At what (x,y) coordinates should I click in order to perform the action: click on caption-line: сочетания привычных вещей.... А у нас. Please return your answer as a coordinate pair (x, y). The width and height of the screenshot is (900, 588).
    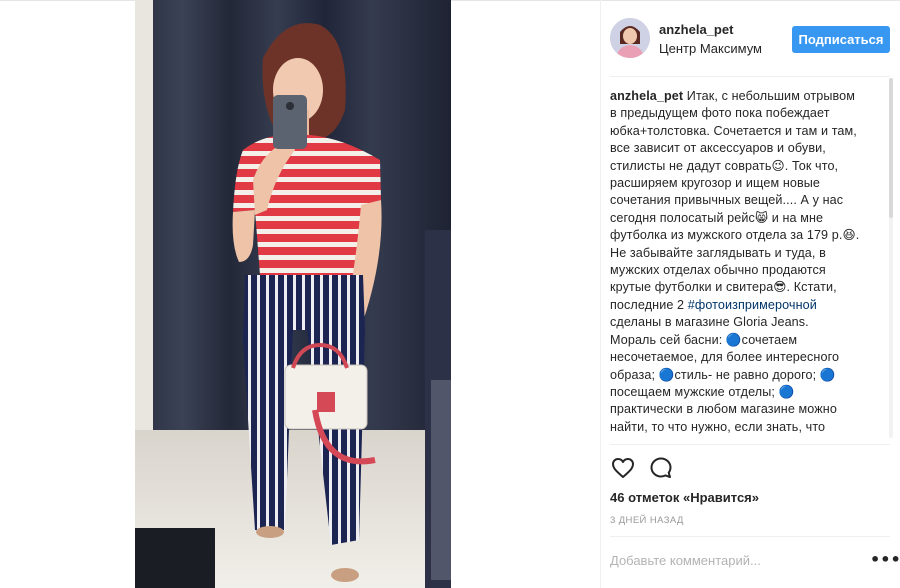
    Looking at the image, I should click on (742, 200).